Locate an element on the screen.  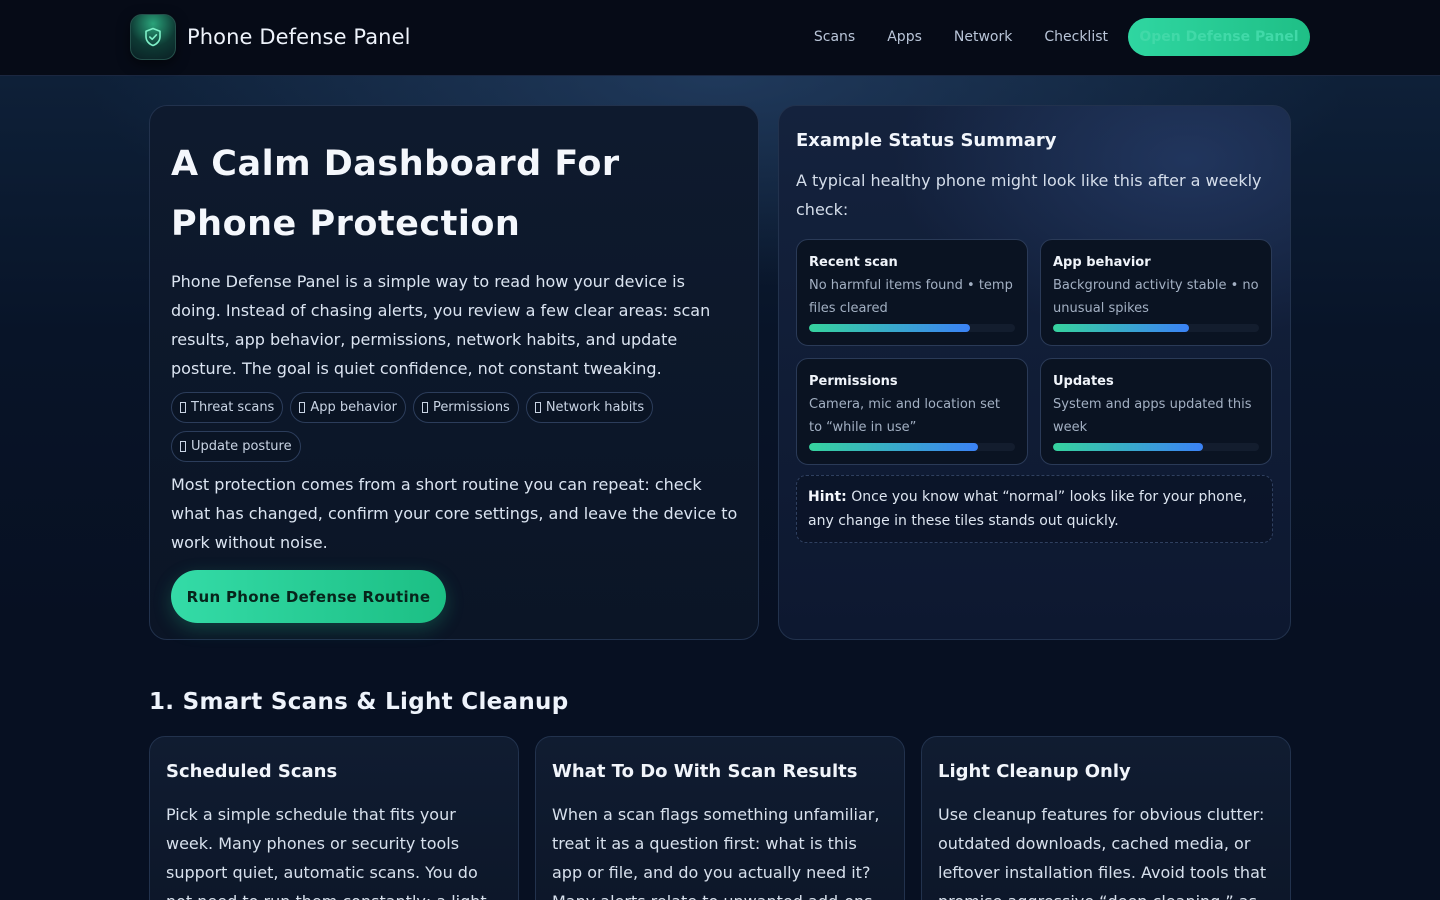
chip-label: App behavior is located at coordinates (353, 407).